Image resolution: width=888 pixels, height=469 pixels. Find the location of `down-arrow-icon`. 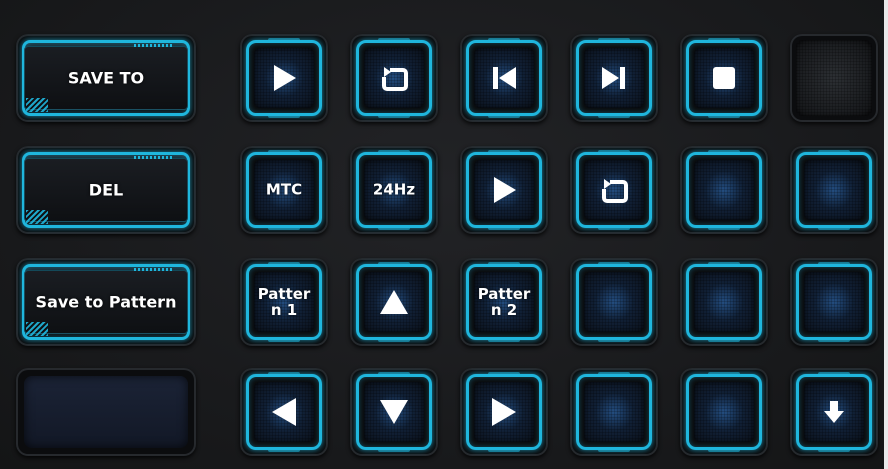

down-arrow-icon is located at coordinates (834, 412).